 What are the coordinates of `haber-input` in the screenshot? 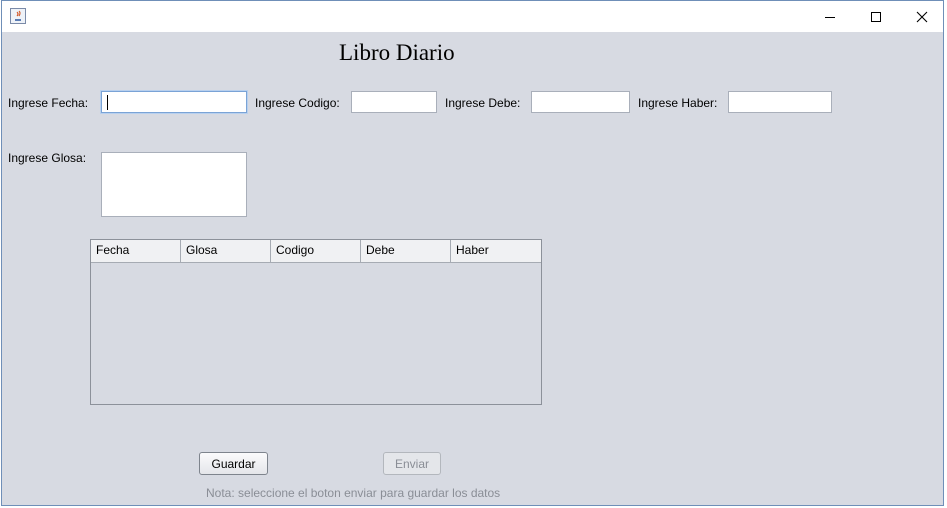 It's located at (780, 102).